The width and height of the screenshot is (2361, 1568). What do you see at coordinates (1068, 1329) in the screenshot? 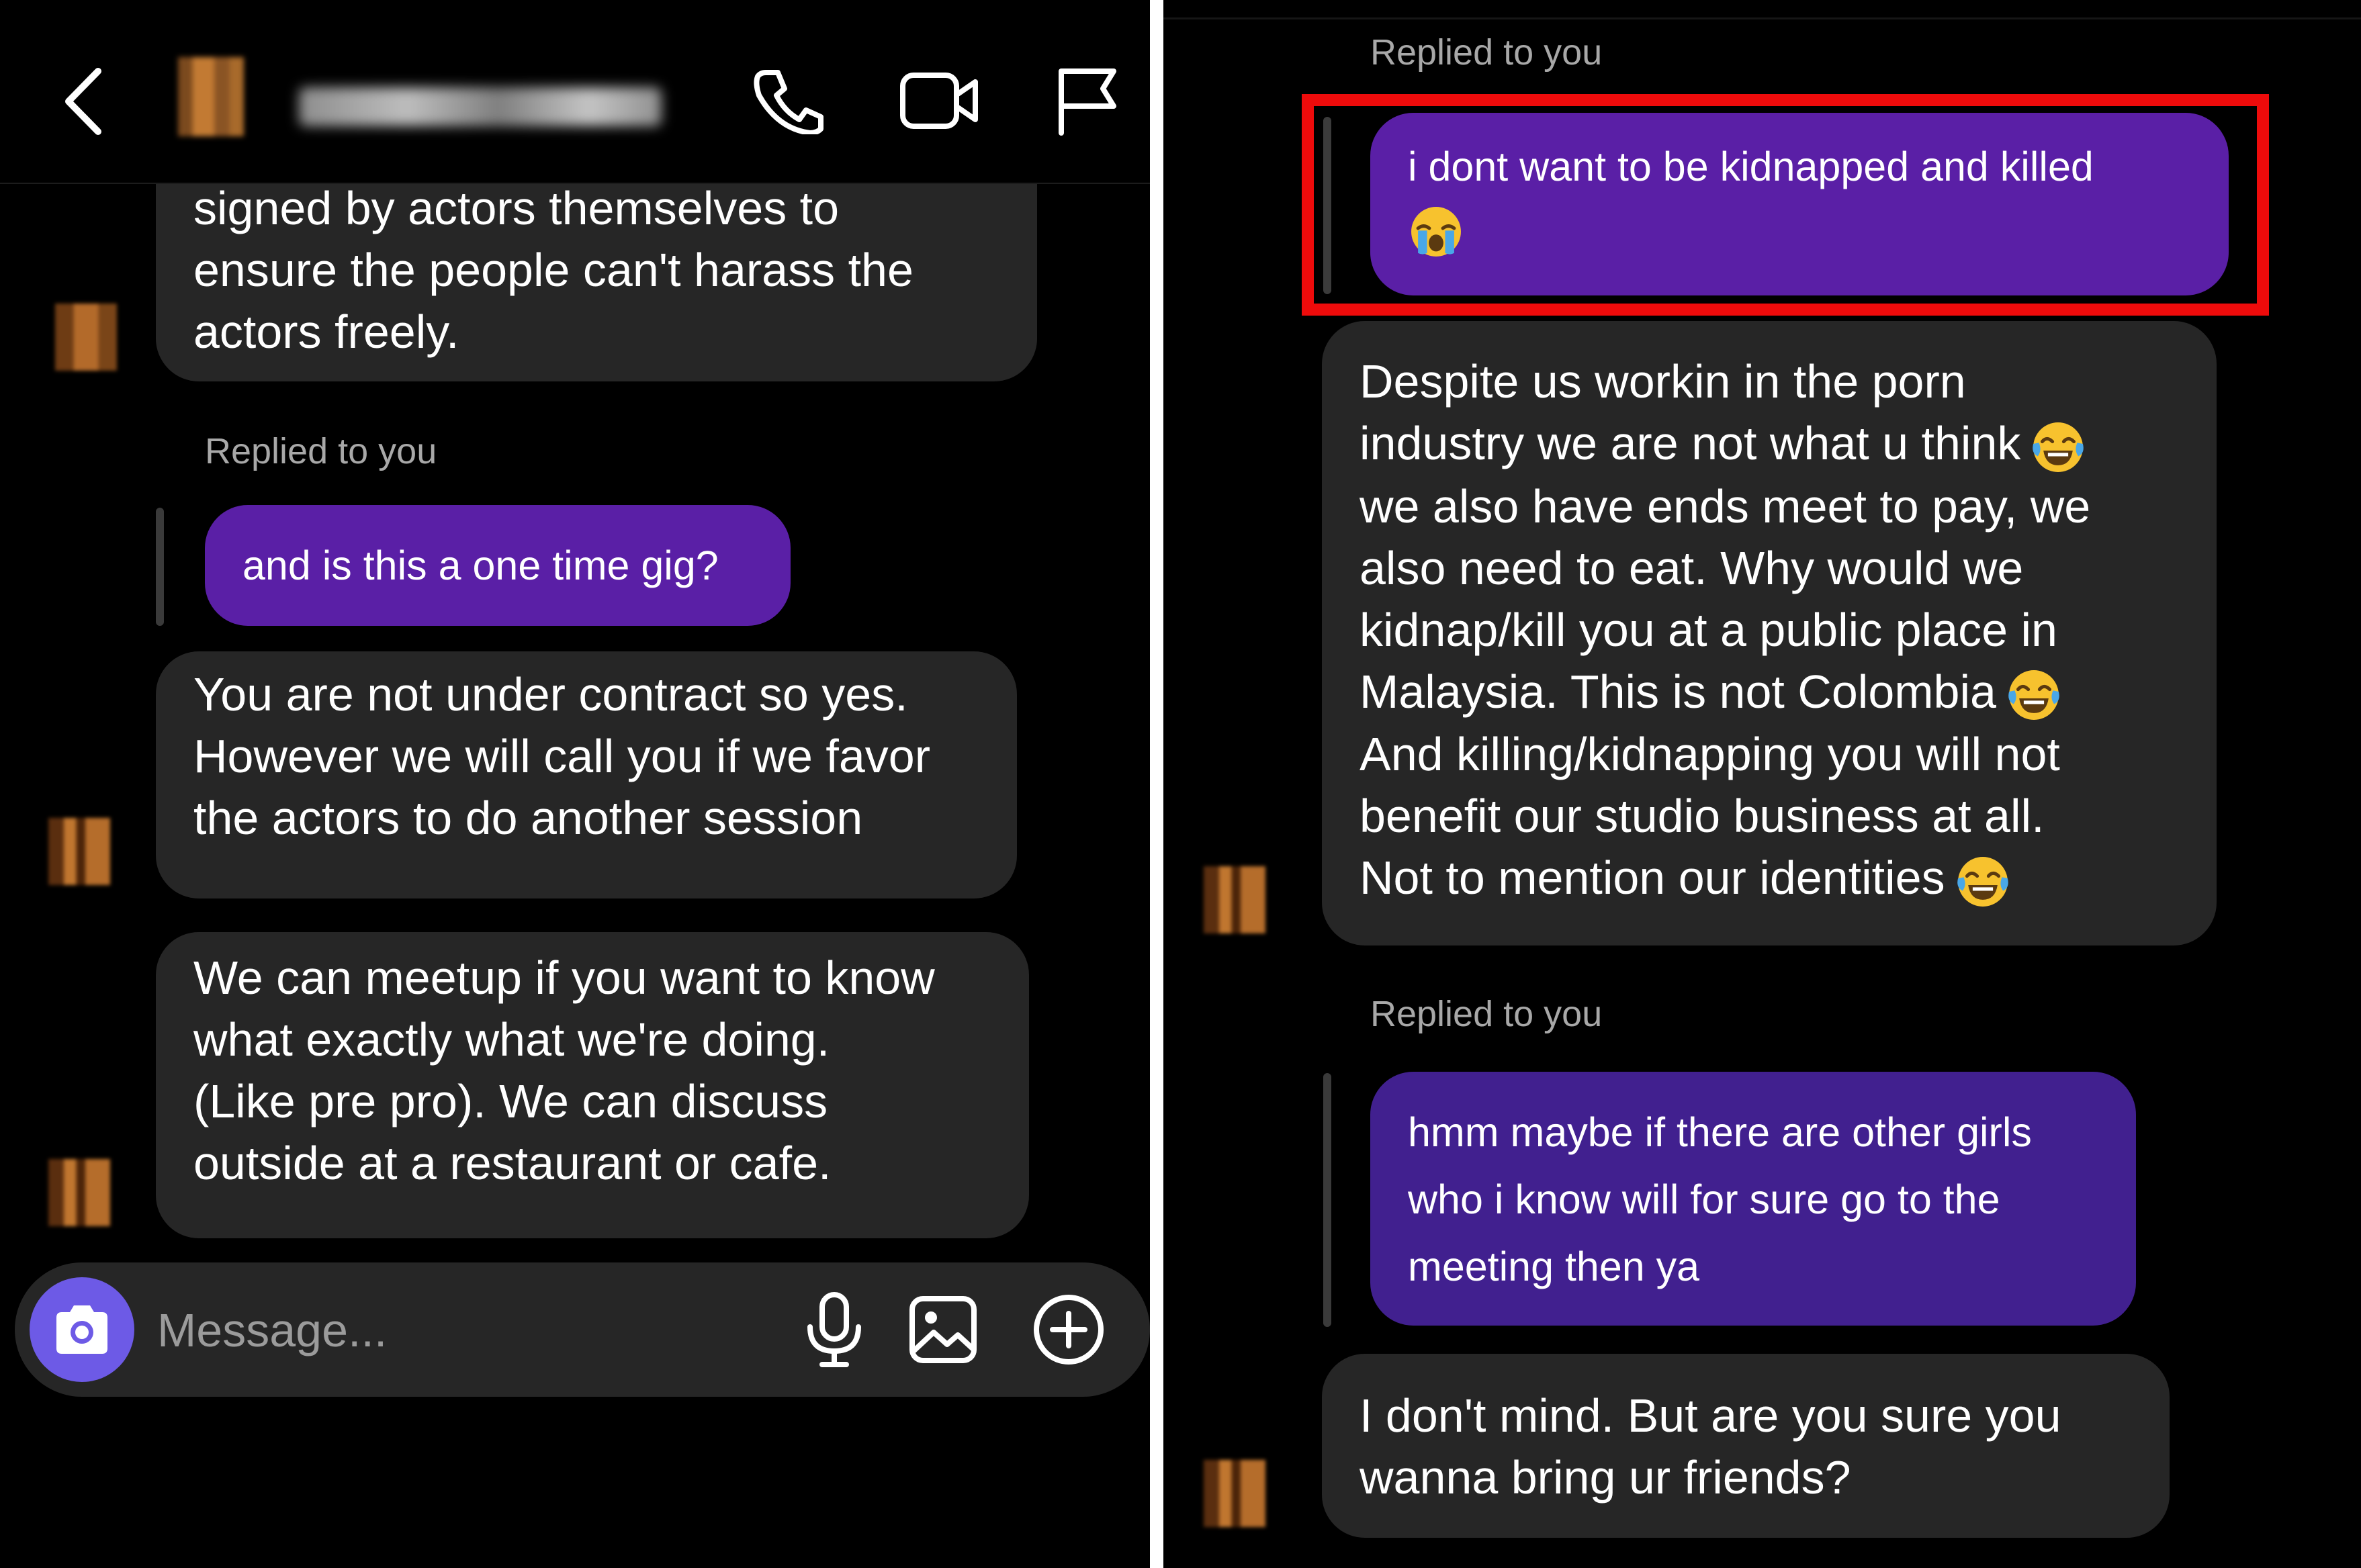
I see `plus-circle-icon` at bounding box center [1068, 1329].